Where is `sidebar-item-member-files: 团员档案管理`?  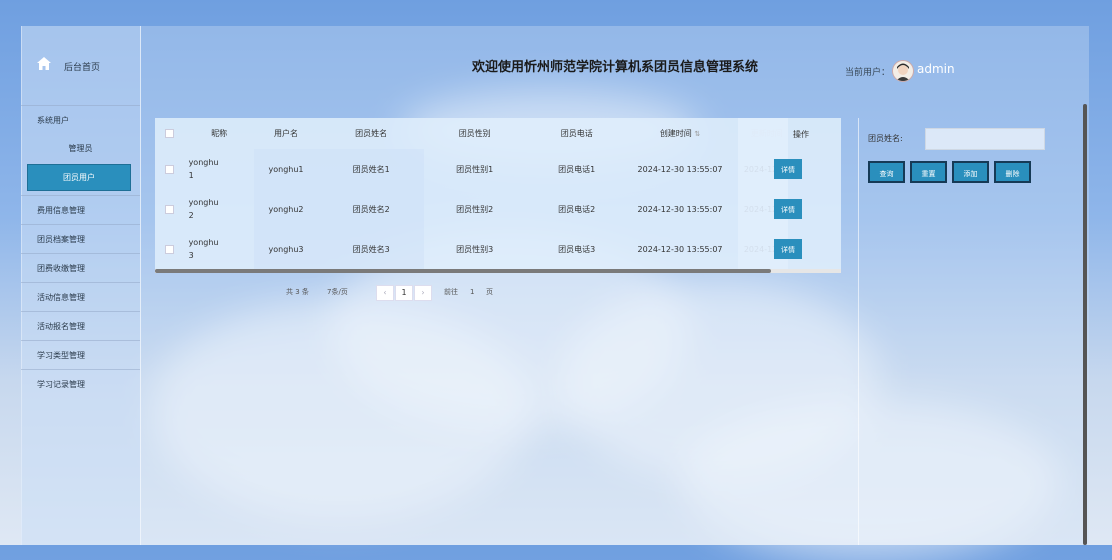 sidebar-item-member-files: 团员档案管理 is located at coordinates (80, 238).